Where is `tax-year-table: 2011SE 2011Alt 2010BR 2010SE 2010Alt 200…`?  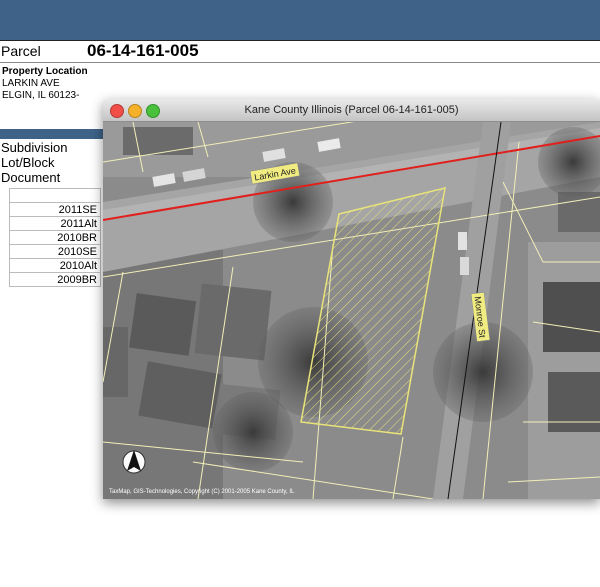 tax-year-table: 2011SE 2011Alt 2010BR 2010SE 2010Alt 200… is located at coordinates (55, 237).